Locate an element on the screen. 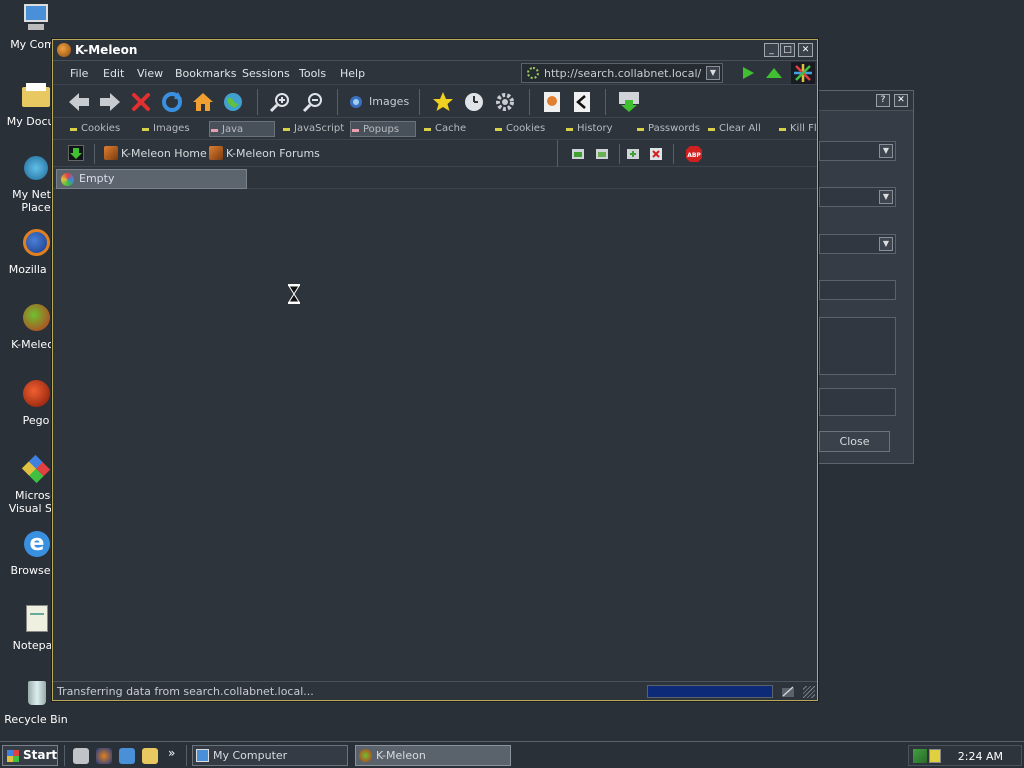 This screenshot has height=768, width=1024. gear-icon is located at coordinates (505, 102).